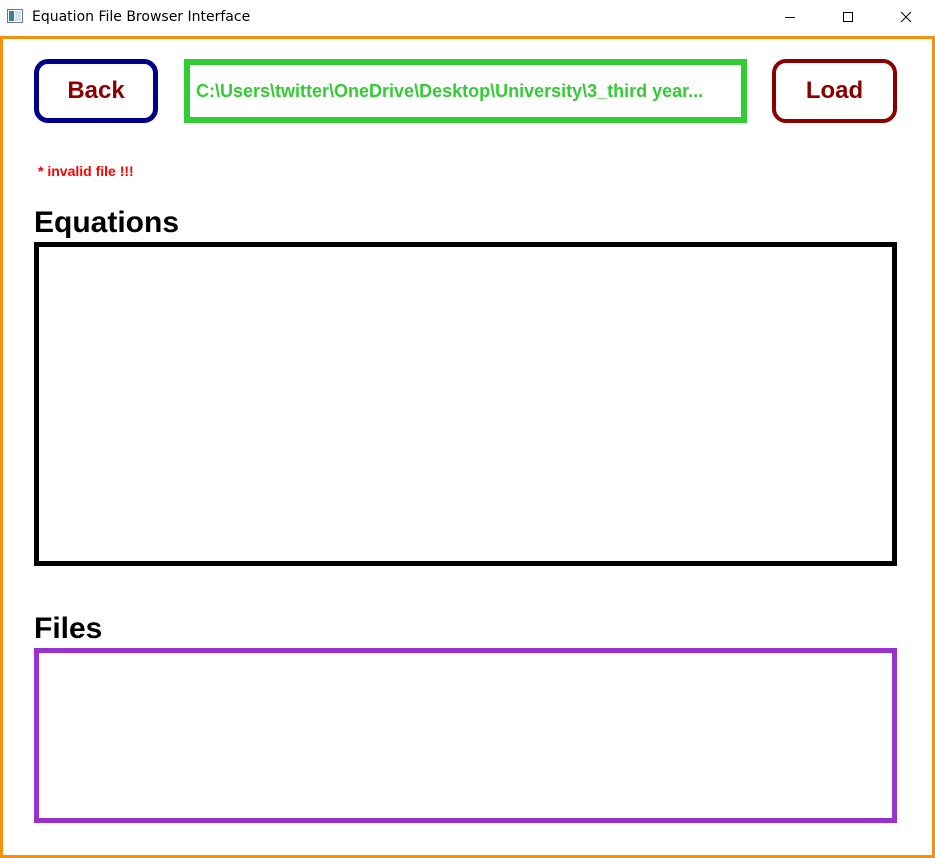 The image size is (935, 858). I want to click on minimize-button, so click(790, 16).